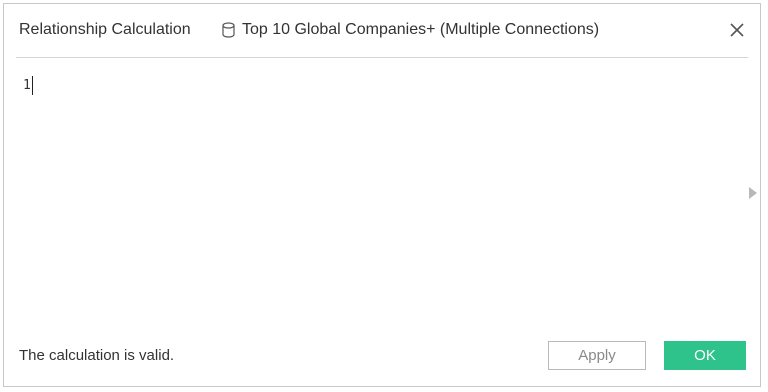 This screenshot has height=392, width=768. What do you see at coordinates (705, 355) in the screenshot?
I see `ok-button: OK` at bounding box center [705, 355].